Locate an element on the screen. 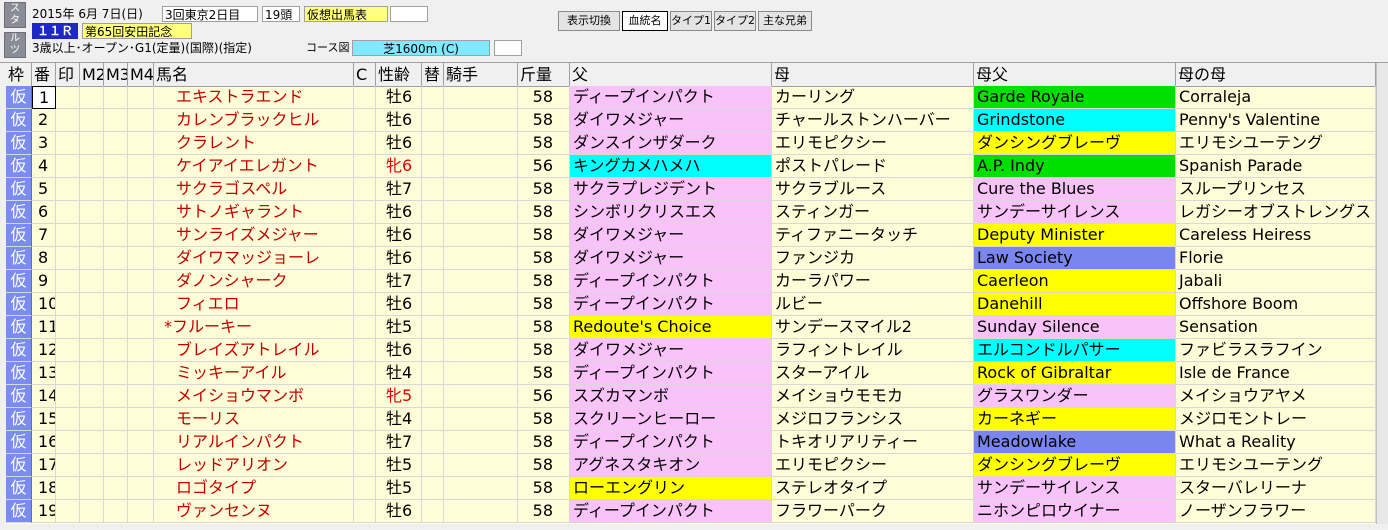 Image resolution: width=1388 pixels, height=530 pixels. dam-cell: ティファニータッチ is located at coordinates (873, 235).